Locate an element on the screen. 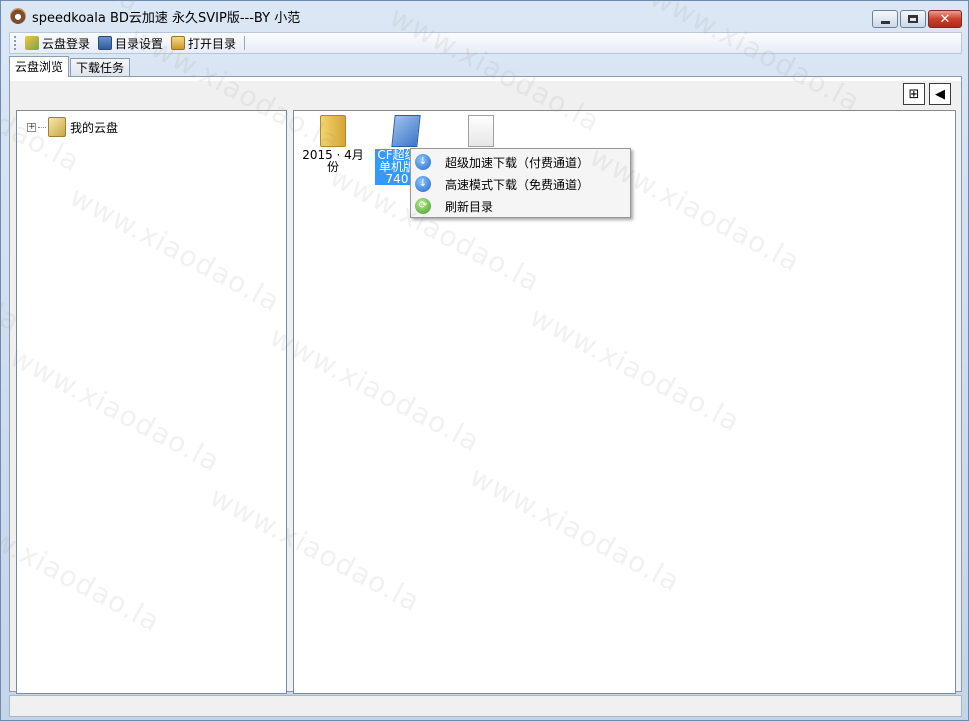 This screenshot has width=969, height=721. menu-item-super-download: ↓ 超级加速下载（付费通道） is located at coordinates (520, 162).